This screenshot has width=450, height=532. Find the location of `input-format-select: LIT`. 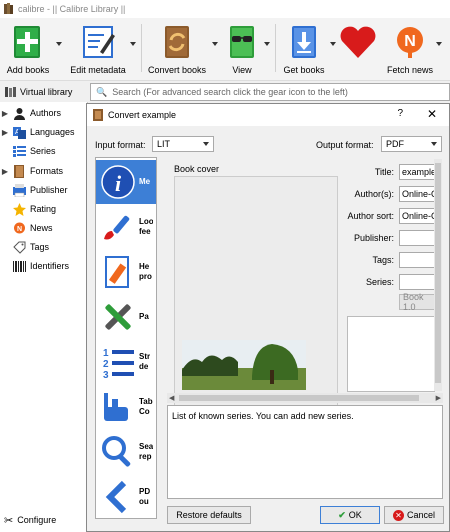

input-format-select: LIT is located at coordinates (183, 144).